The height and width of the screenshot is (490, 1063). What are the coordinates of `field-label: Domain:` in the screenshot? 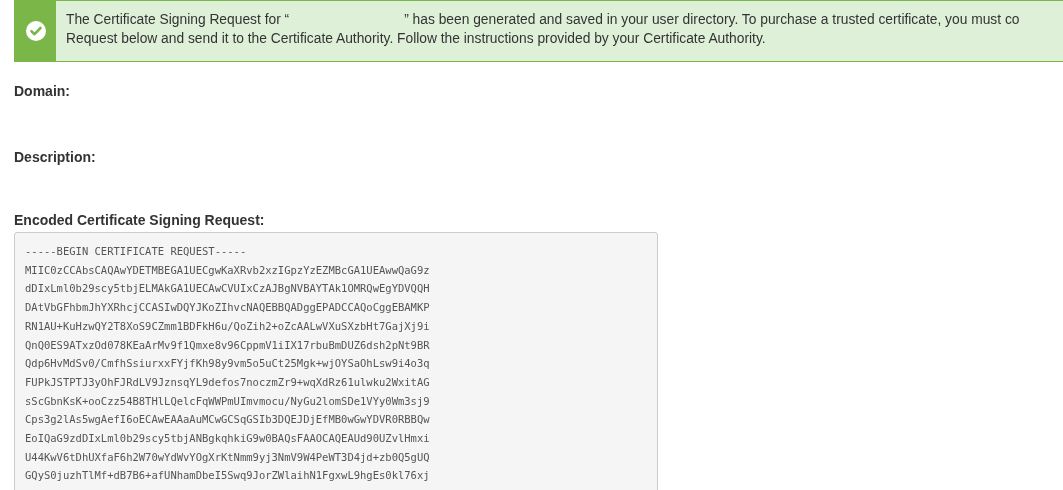 It's located at (42, 91).